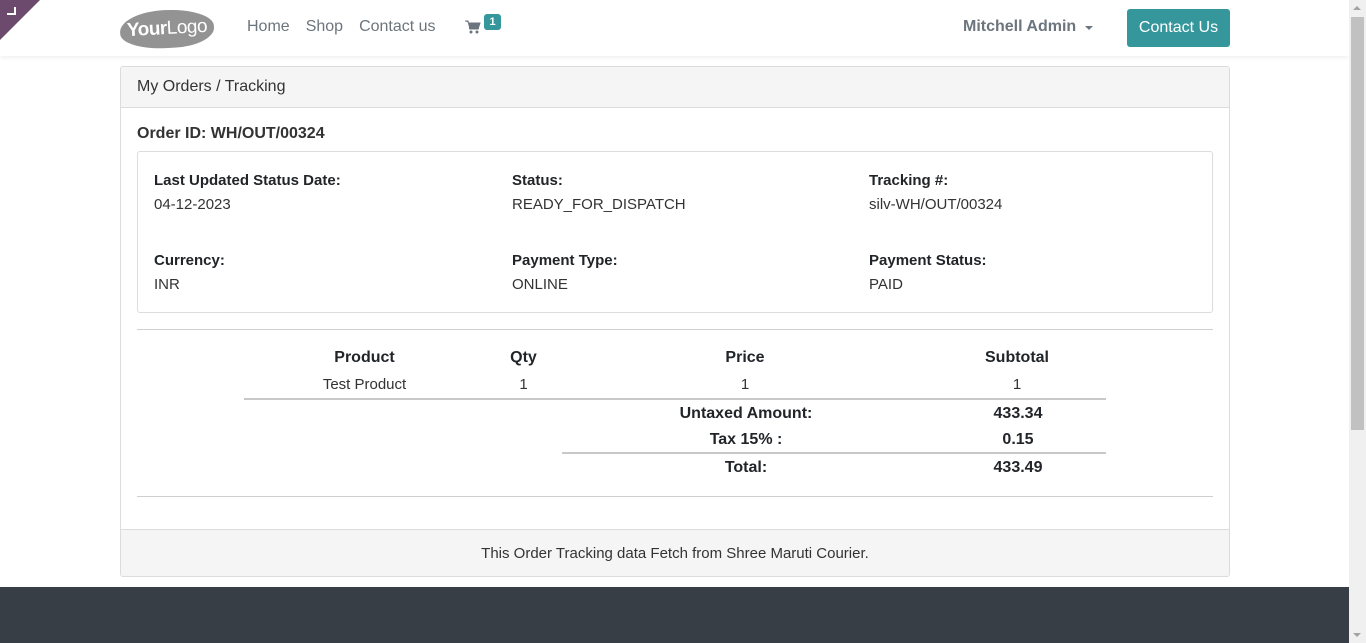 Image resolution: width=1366 pixels, height=643 pixels. Describe the element at coordinates (1017, 357) in the screenshot. I see `col-subtotal: Subtotal` at that location.